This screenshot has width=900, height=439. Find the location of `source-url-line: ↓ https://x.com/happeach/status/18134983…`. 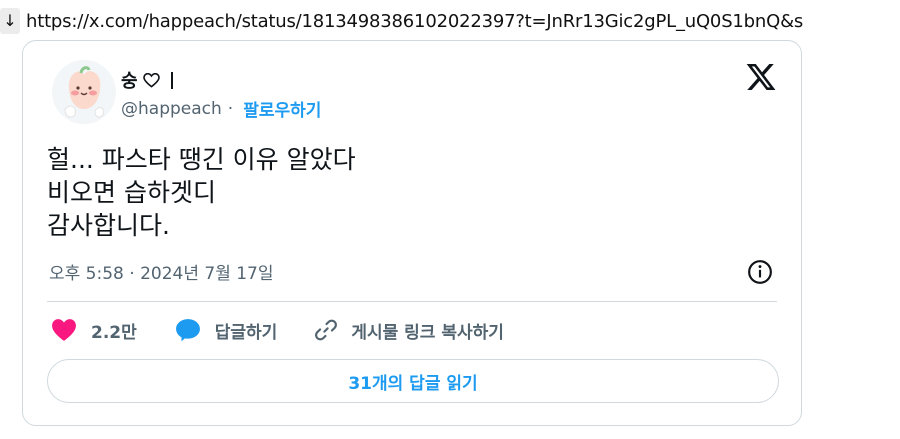

source-url-line: ↓ https://x.com/happeach/status/18134983… is located at coordinates (401, 21).